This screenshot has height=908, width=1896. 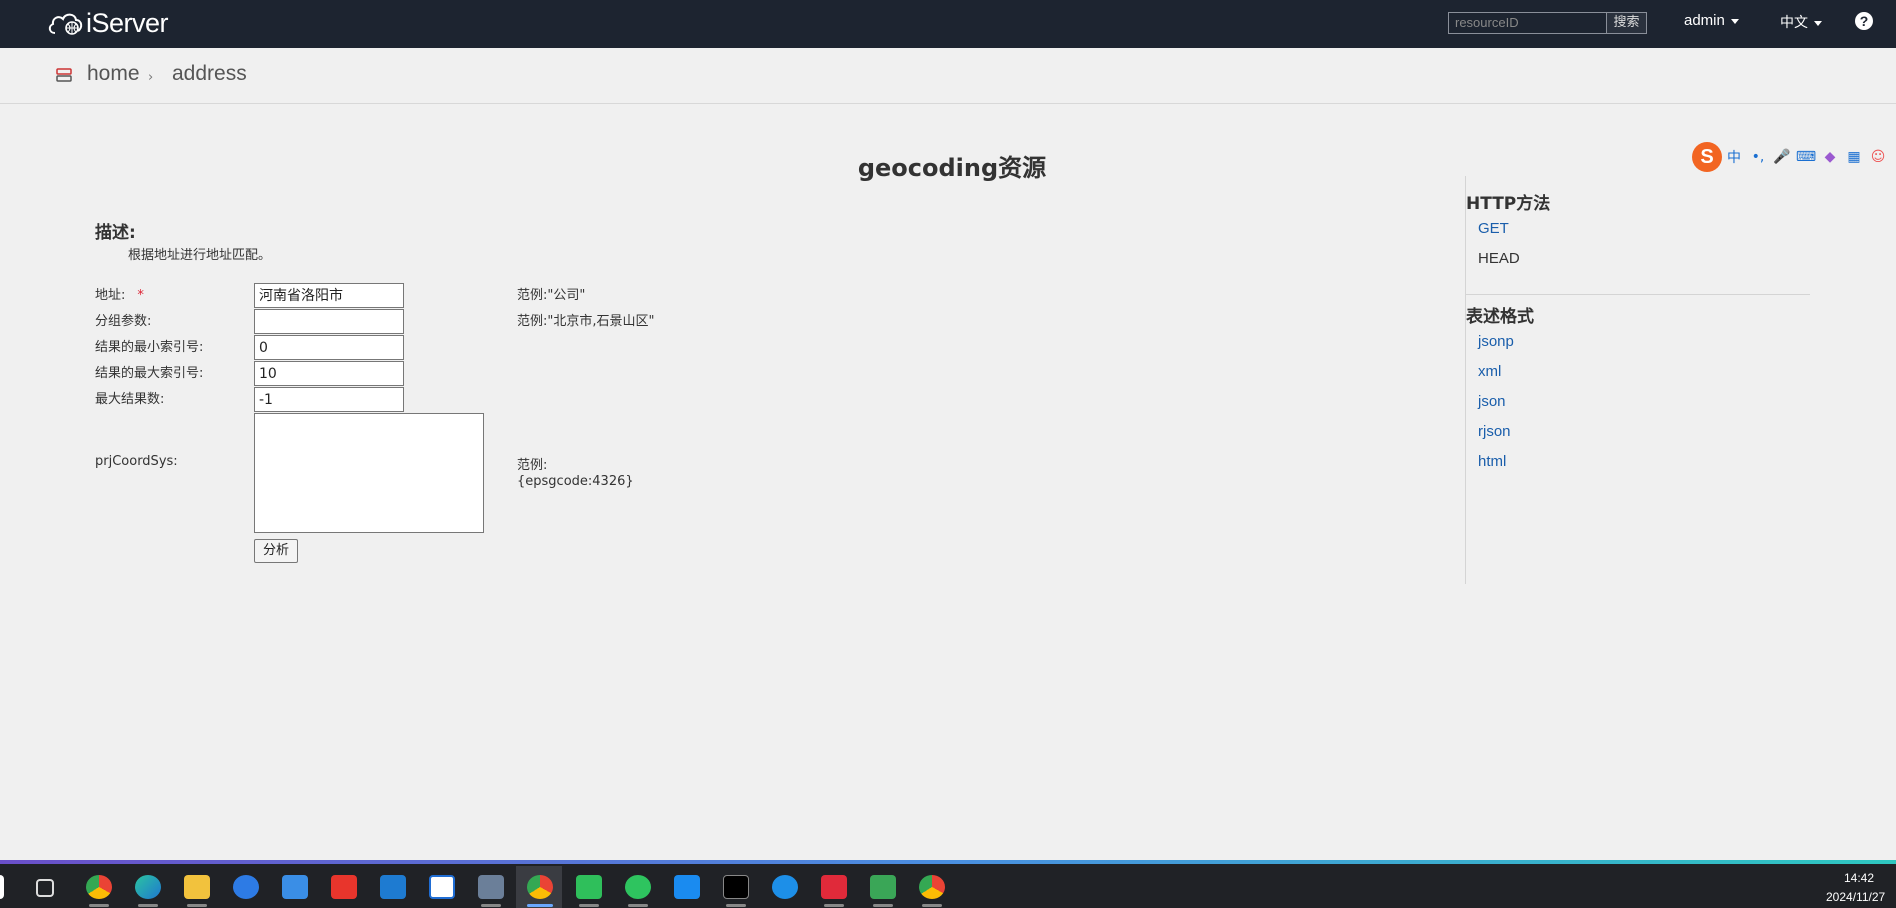 What do you see at coordinates (393, 887) in the screenshot?
I see `vscode-icon` at bounding box center [393, 887].